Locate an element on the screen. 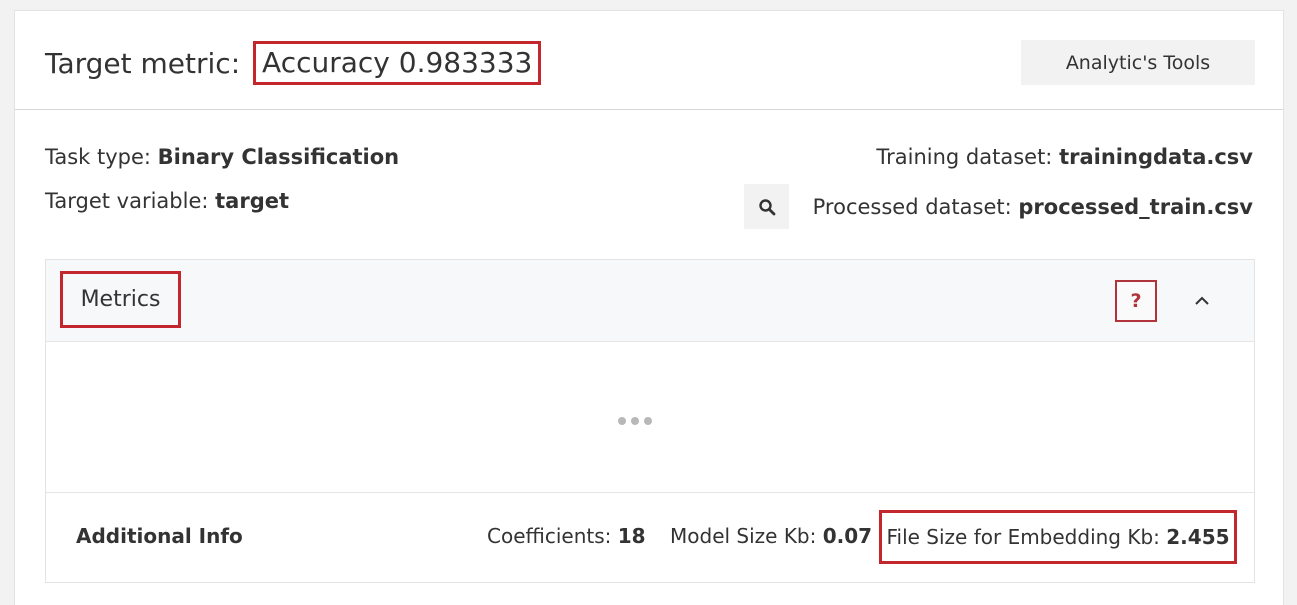 This screenshot has height=605, width=1297. help-button: ? is located at coordinates (1136, 301).